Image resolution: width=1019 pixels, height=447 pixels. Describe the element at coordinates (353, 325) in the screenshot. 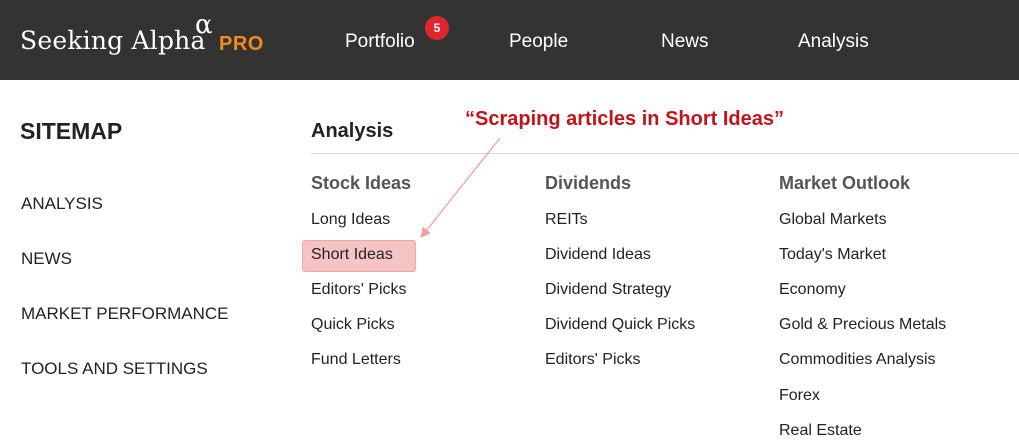

I see `link-quick-picks: Quick Picks` at that location.